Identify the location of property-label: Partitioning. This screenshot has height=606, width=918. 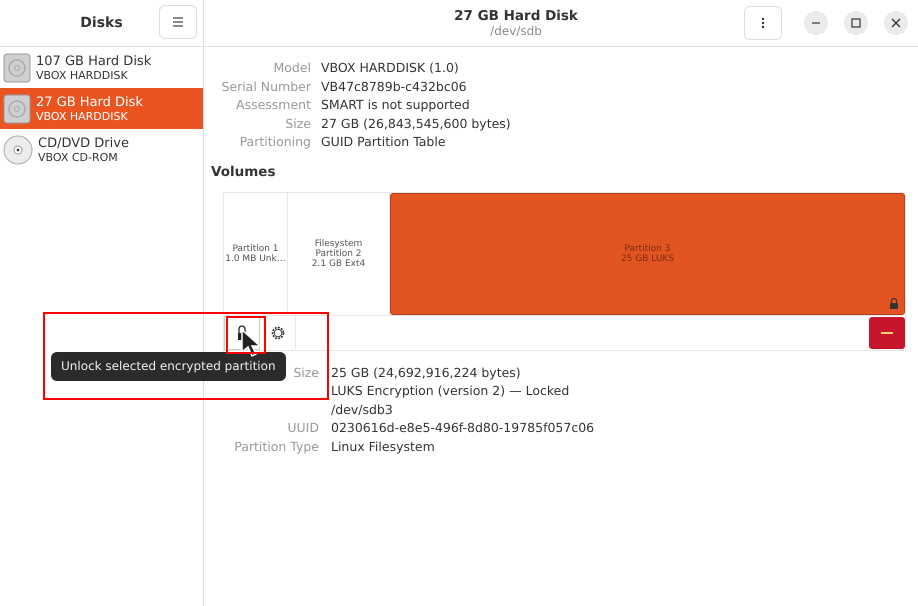
(275, 142).